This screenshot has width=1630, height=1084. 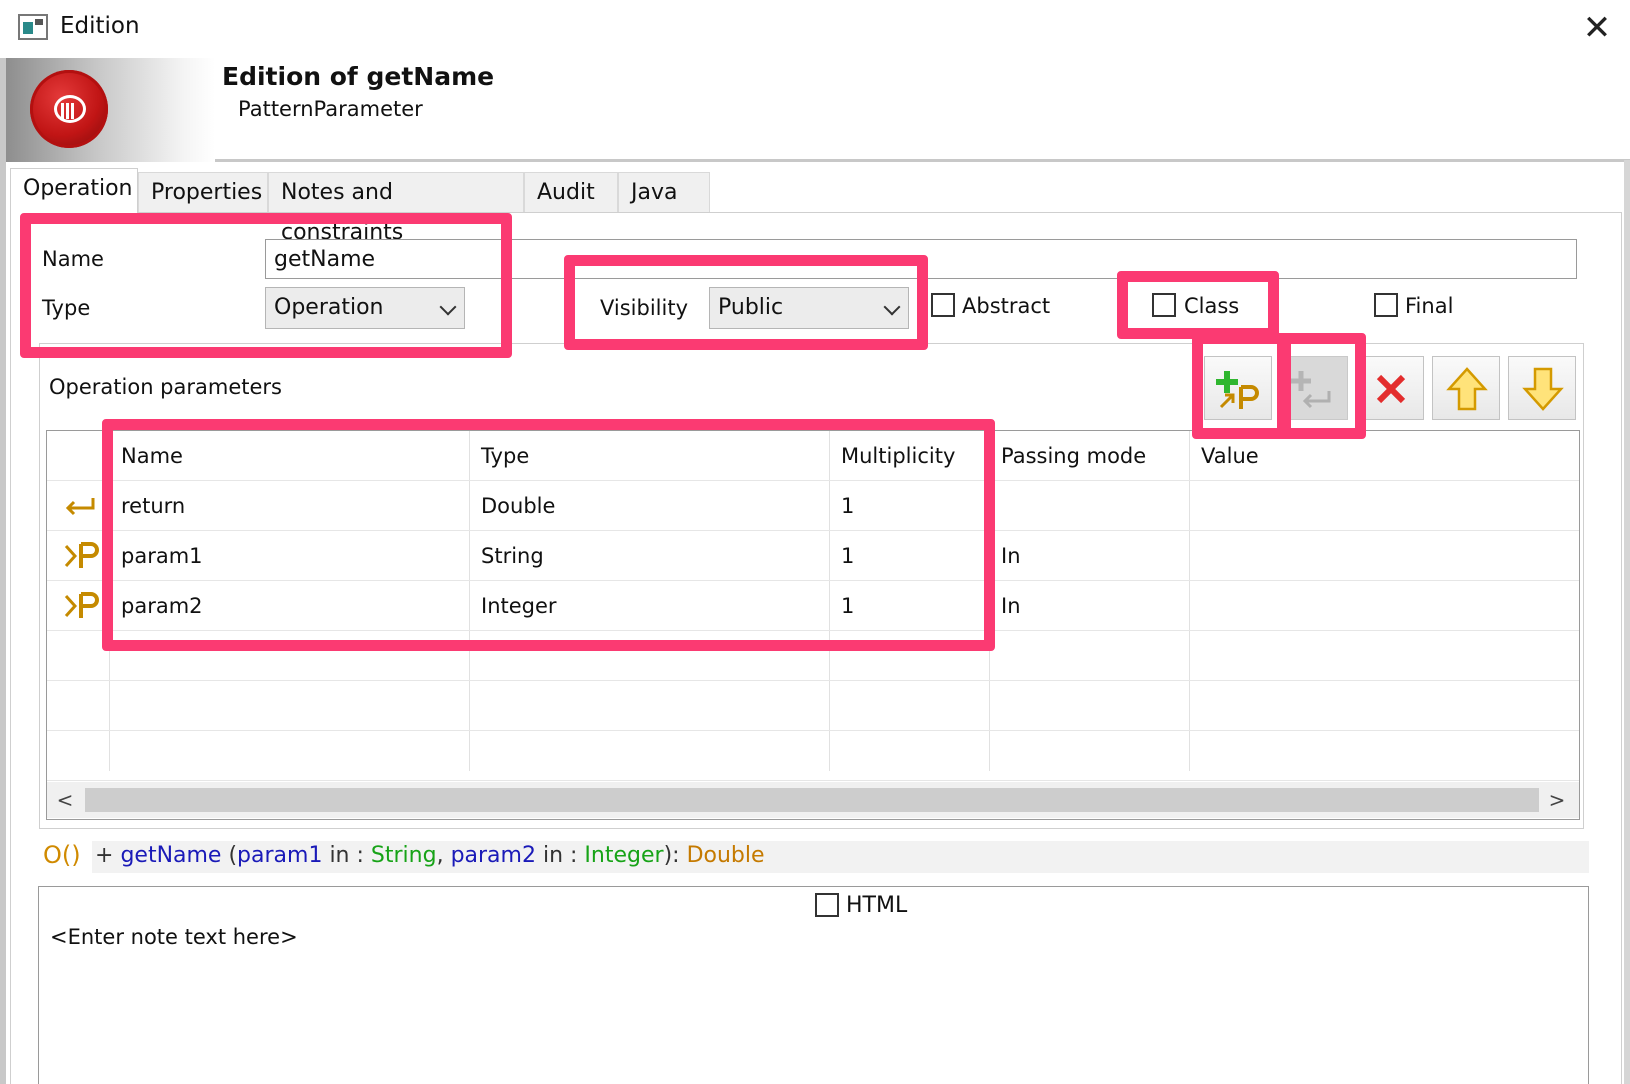 I want to click on sig-param2: param2, so click(x=493, y=855).